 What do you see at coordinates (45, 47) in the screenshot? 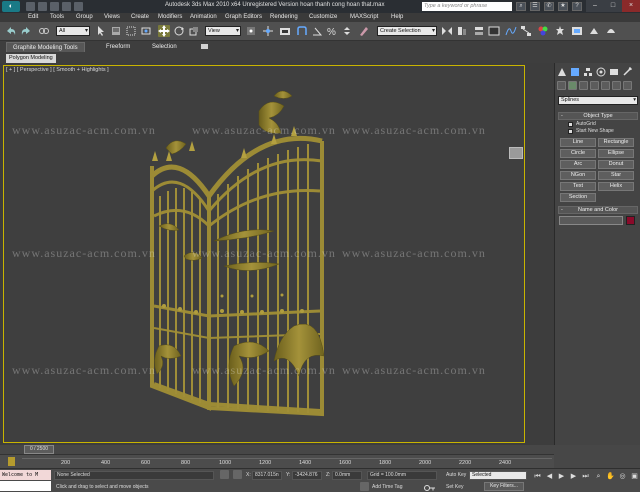
I see `tab-graphite-modeling-tools: Graphite Modeling Tools` at bounding box center [45, 47].